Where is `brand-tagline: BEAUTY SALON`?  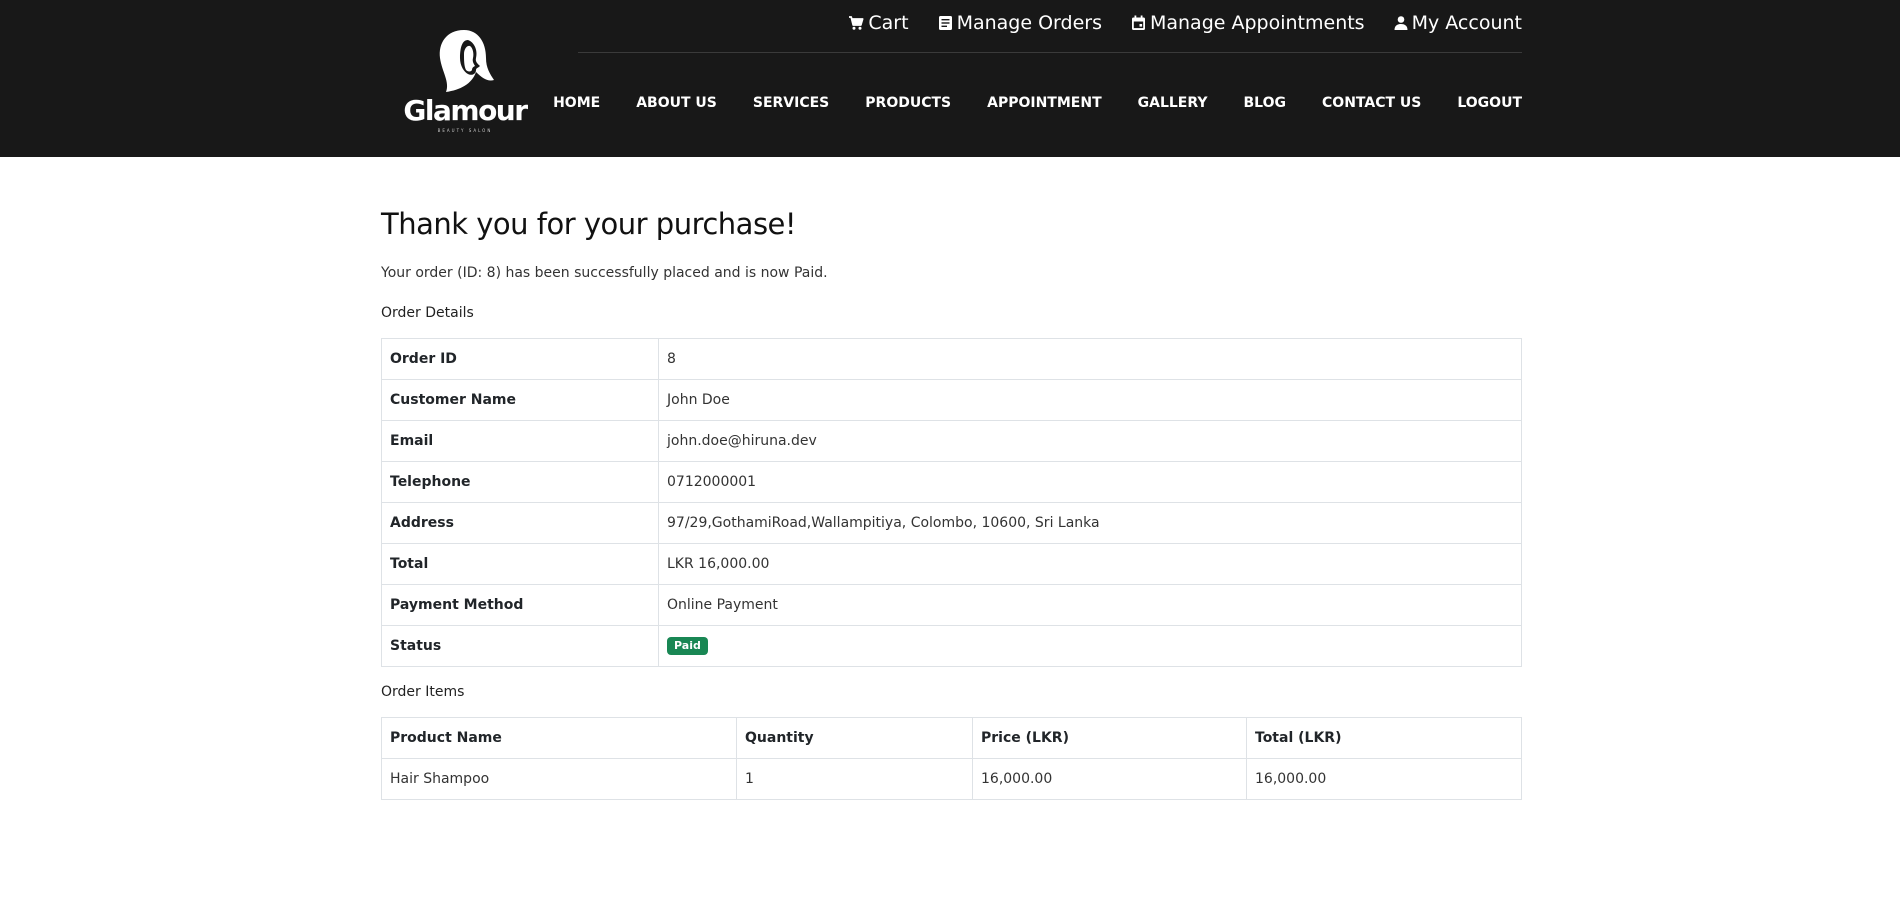 brand-tagline: BEAUTY SALON is located at coordinates (465, 130).